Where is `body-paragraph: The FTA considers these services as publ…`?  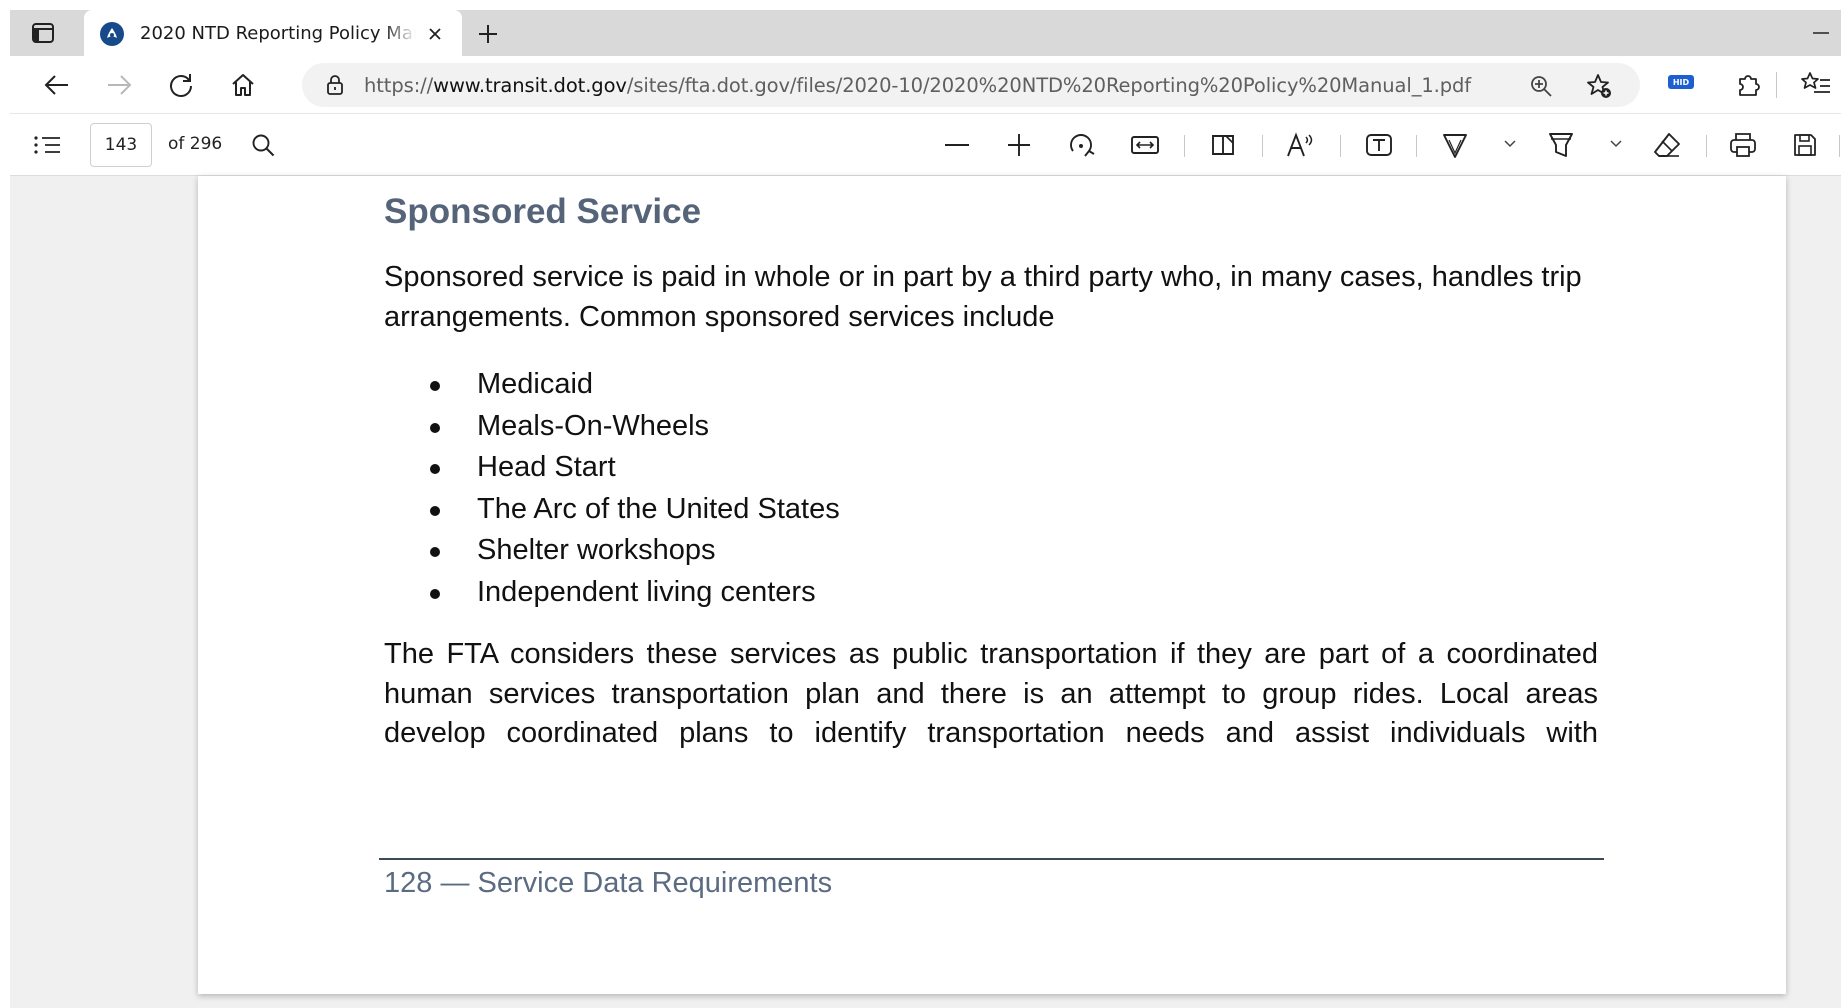 body-paragraph: The FTA considers these services as publ… is located at coordinates (991, 693).